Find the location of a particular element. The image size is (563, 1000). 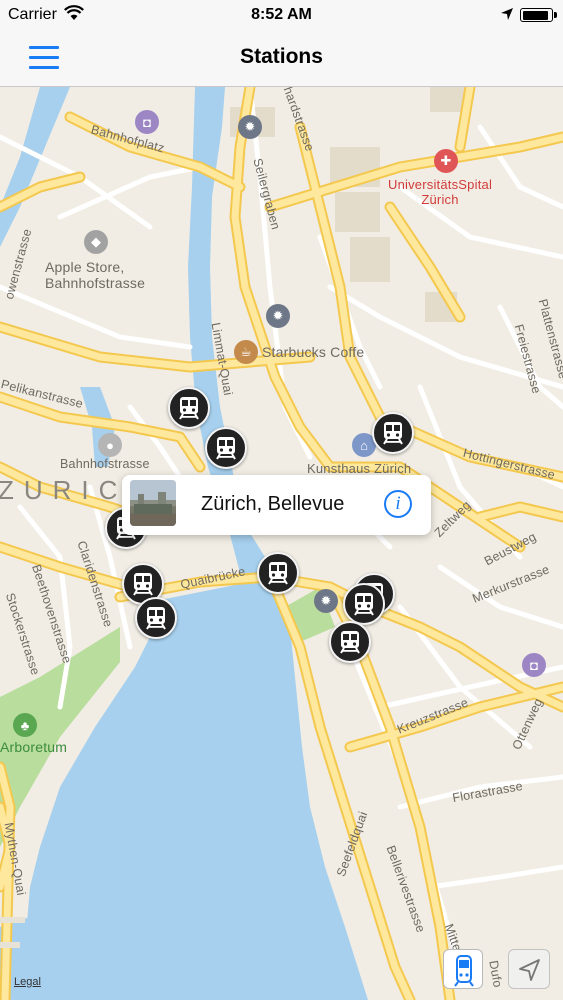

info-icon: i is located at coordinates (398, 504).